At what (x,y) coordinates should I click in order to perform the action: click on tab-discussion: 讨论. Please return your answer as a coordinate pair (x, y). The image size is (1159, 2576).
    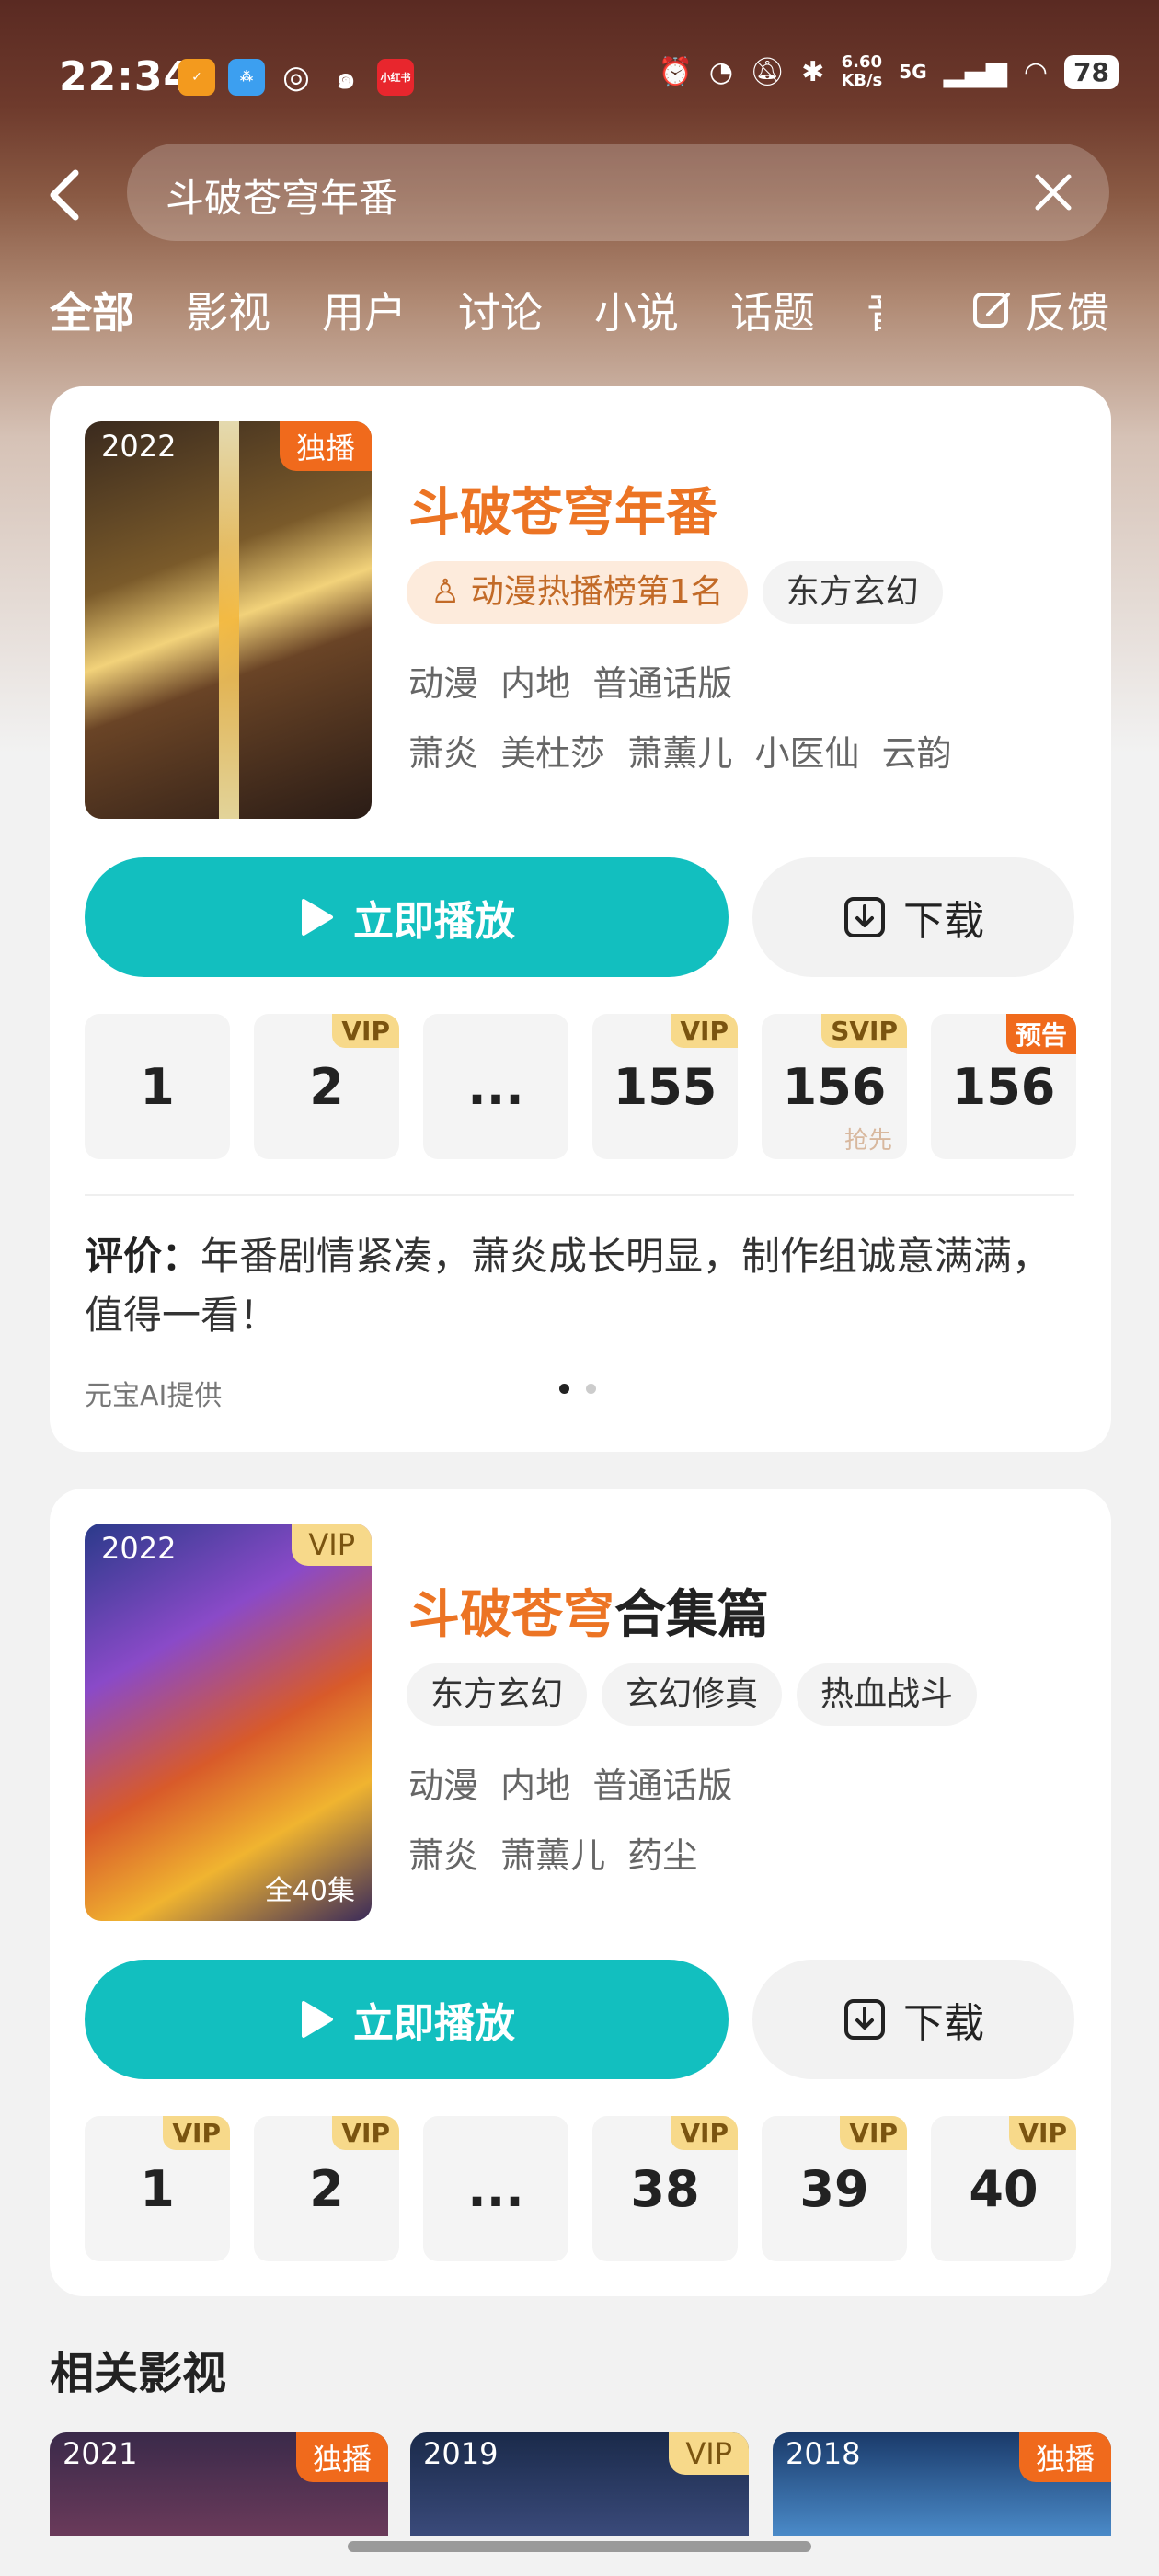
    Looking at the image, I should click on (500, 310).